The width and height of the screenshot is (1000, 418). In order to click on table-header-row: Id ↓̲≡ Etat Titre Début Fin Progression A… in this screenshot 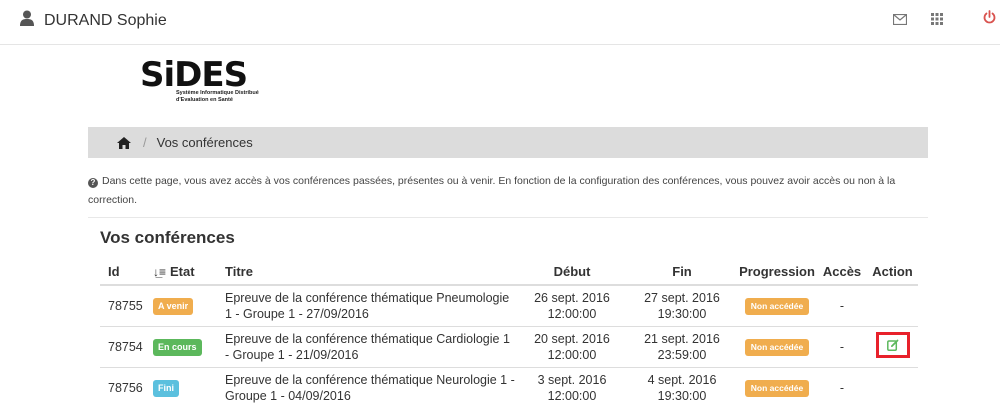, I will do `click(509, 272)`.